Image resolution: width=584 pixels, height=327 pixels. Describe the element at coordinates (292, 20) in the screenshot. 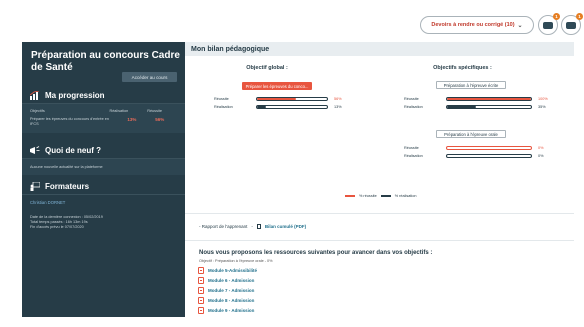

I see `top-bar: Devoirs à rendre ou corrigé (10) ⌄ 1 1` at that location.